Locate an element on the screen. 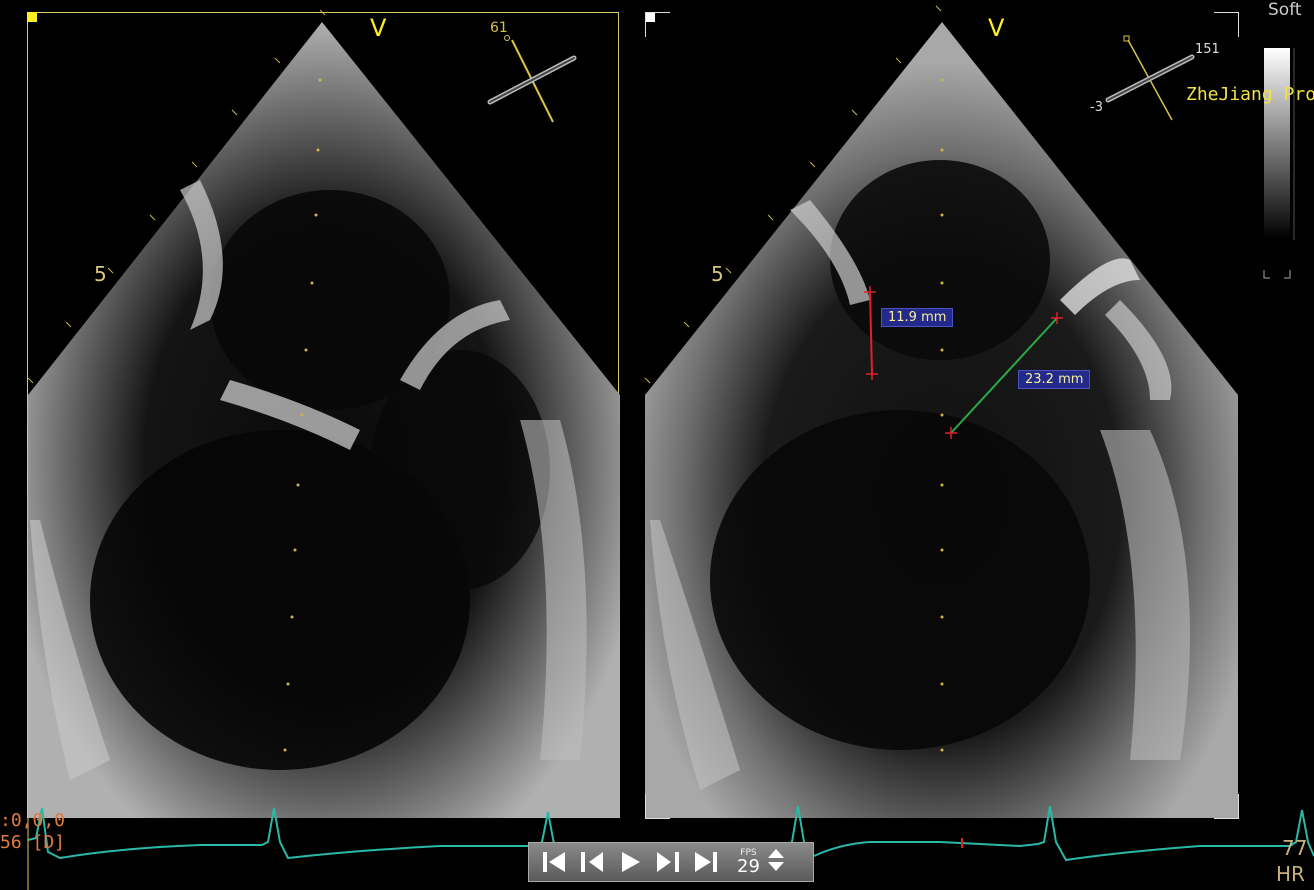  right-angle-label: 151 is located at coordinates (1207, 49).